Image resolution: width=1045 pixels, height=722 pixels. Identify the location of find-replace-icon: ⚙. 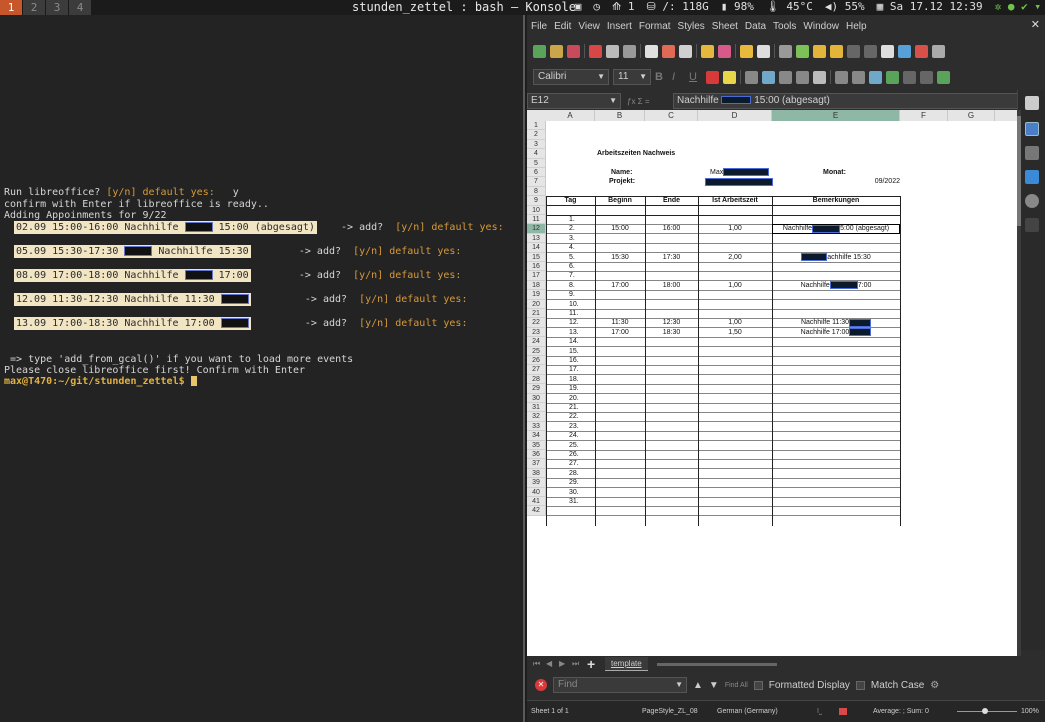
(934, 685).